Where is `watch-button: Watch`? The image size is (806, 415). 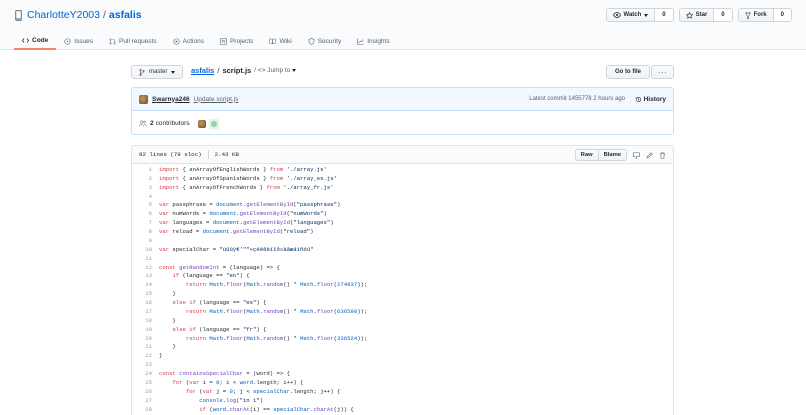
watch-button: Watch is located at coordinates (630, 15).